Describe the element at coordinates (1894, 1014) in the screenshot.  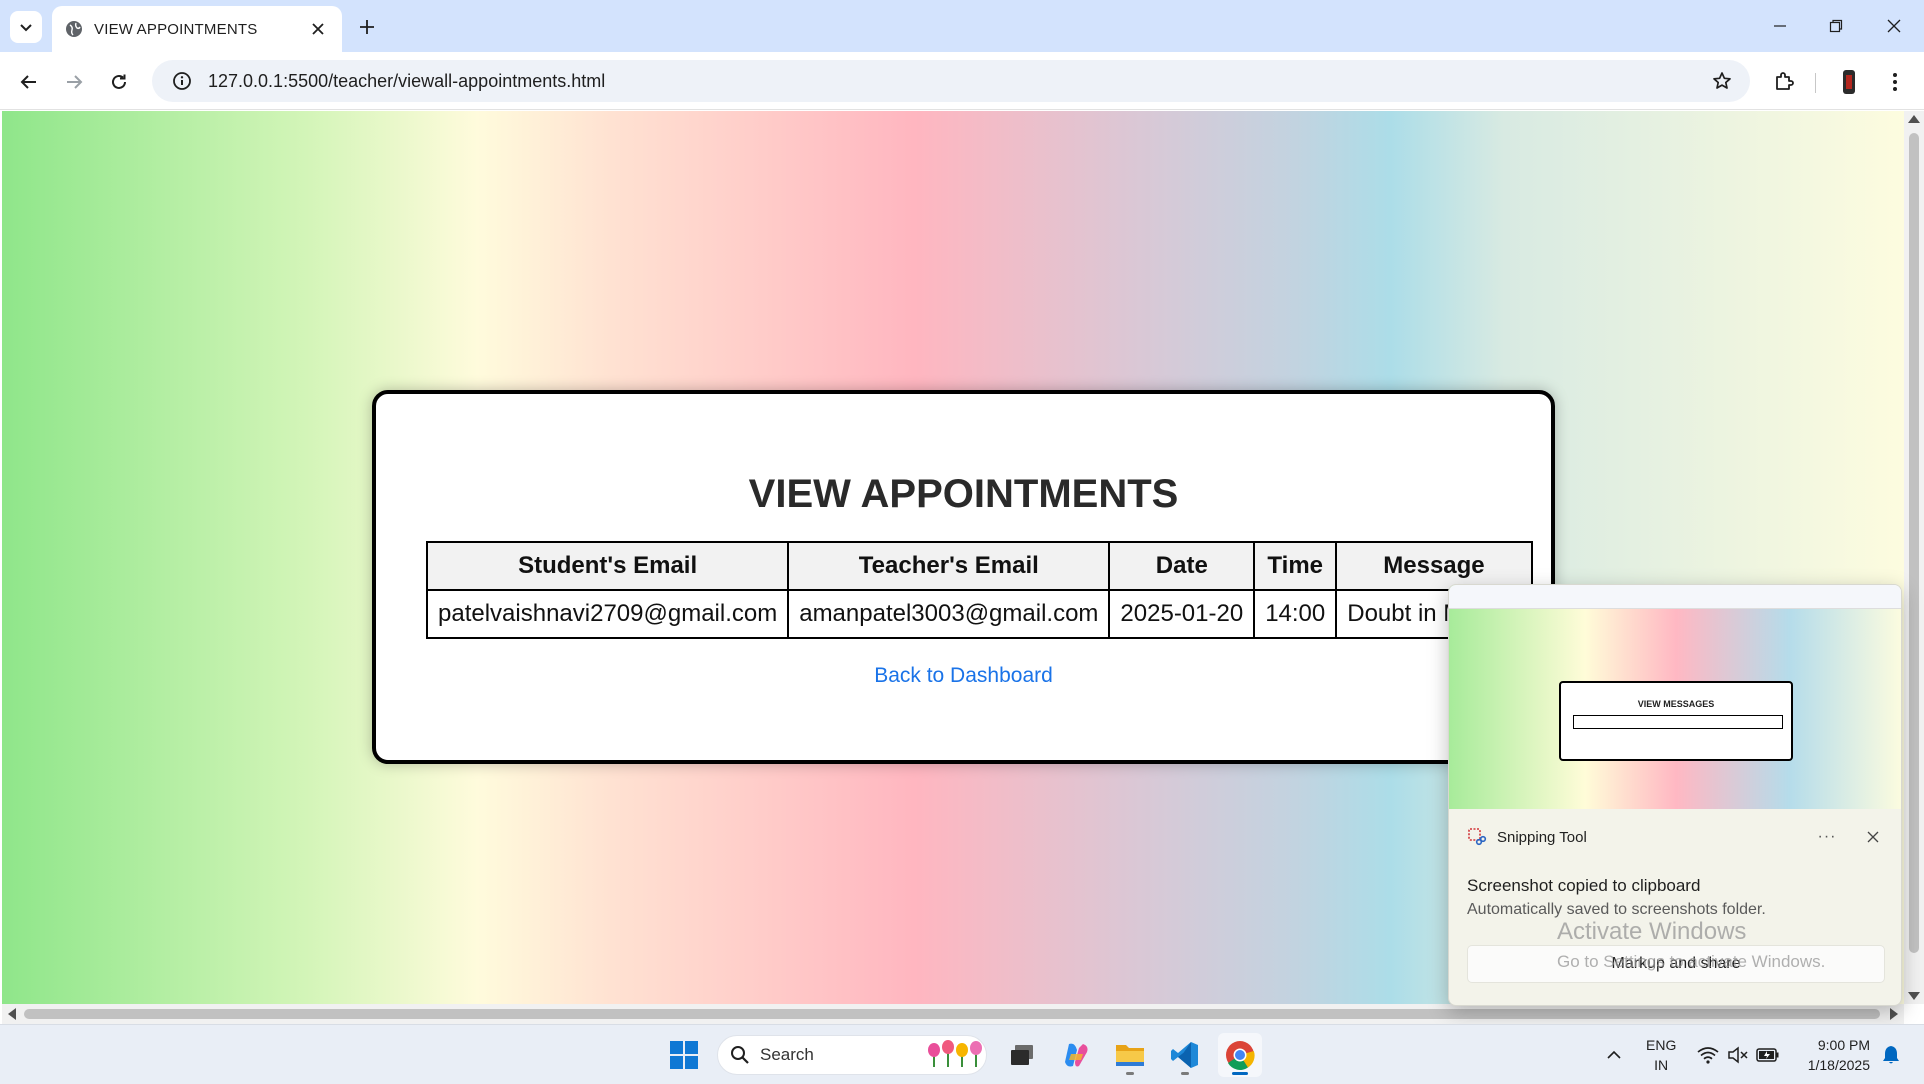
I see `scroll-right-arrow` at that location.